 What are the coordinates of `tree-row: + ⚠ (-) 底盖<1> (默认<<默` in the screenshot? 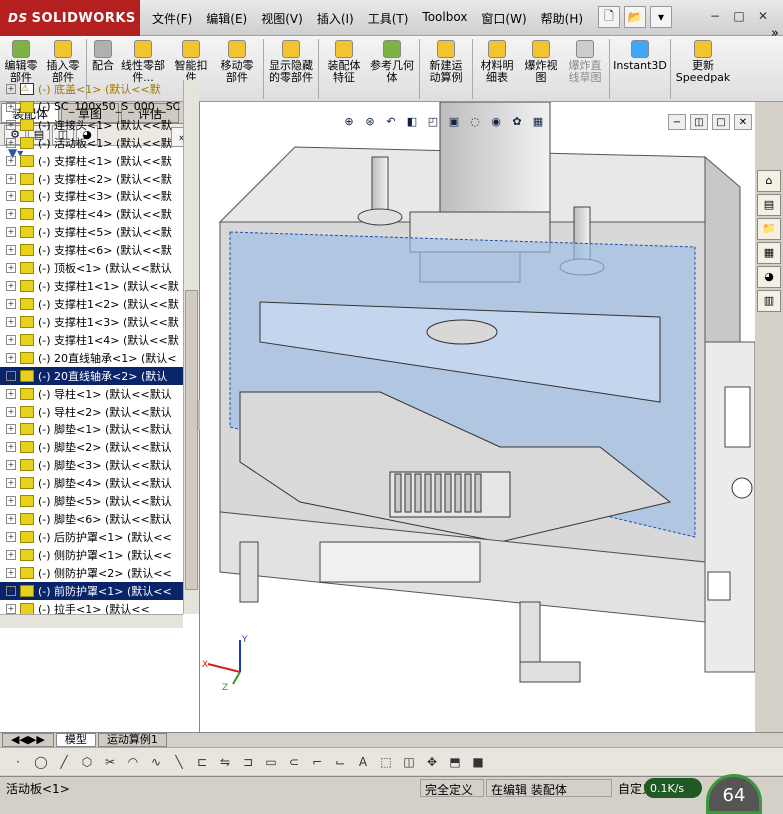 It's located at (91, 89).